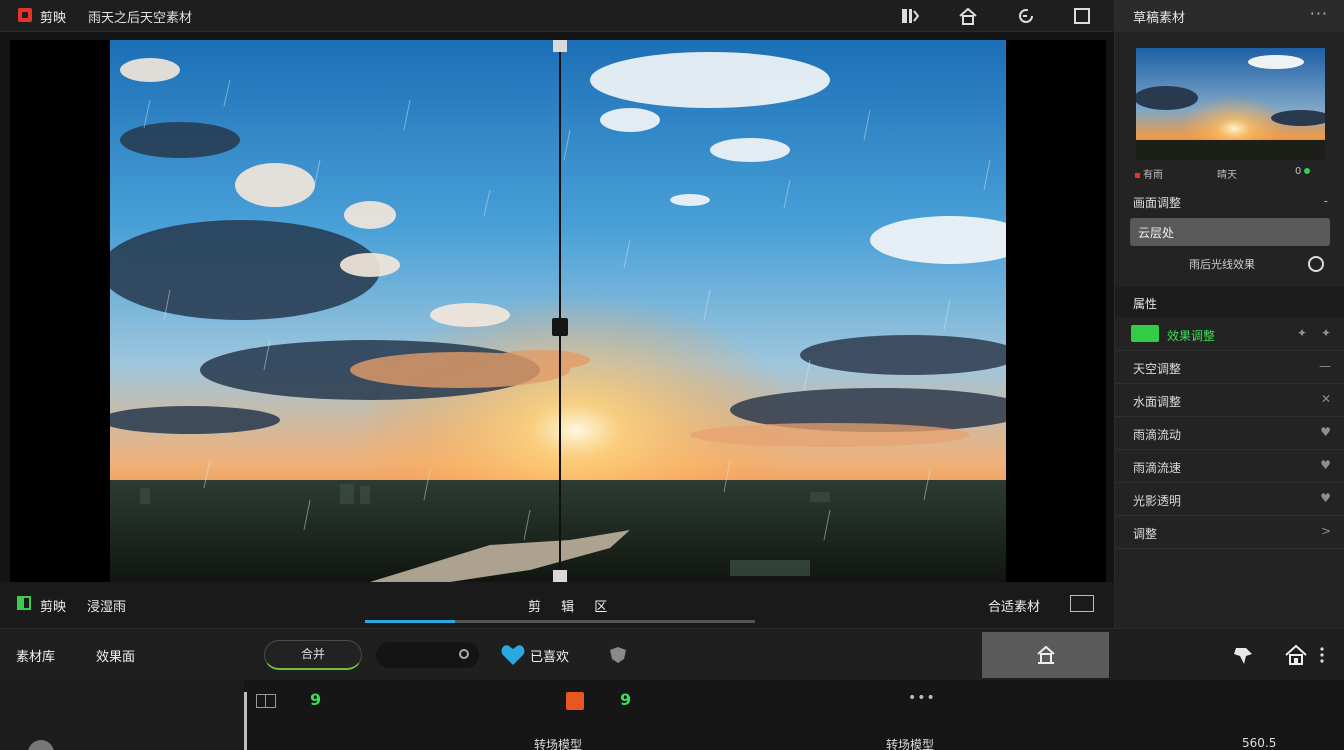 The image size is (1344, 750). Describe the element at coordinates (245, 721) in the screenshot. I see `timeline-separator` at that location.